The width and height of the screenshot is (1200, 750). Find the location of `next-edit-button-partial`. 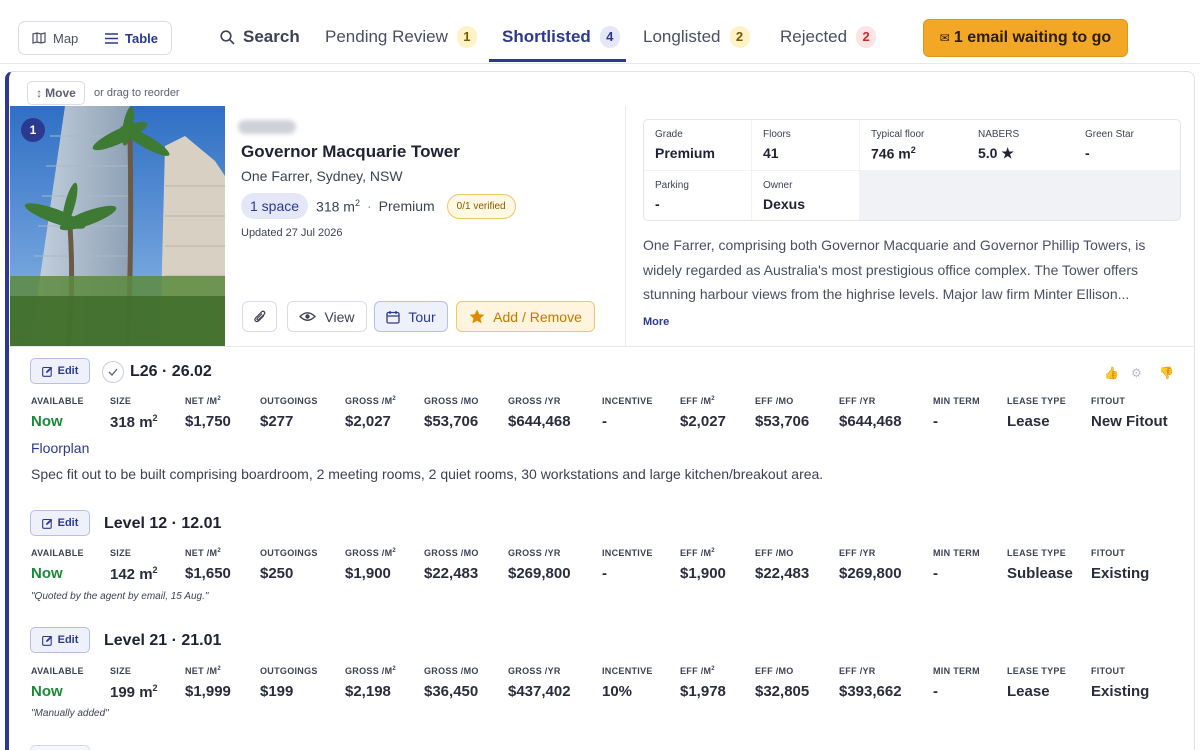

next-edit-button-partial is located at coordinates (60, 747).